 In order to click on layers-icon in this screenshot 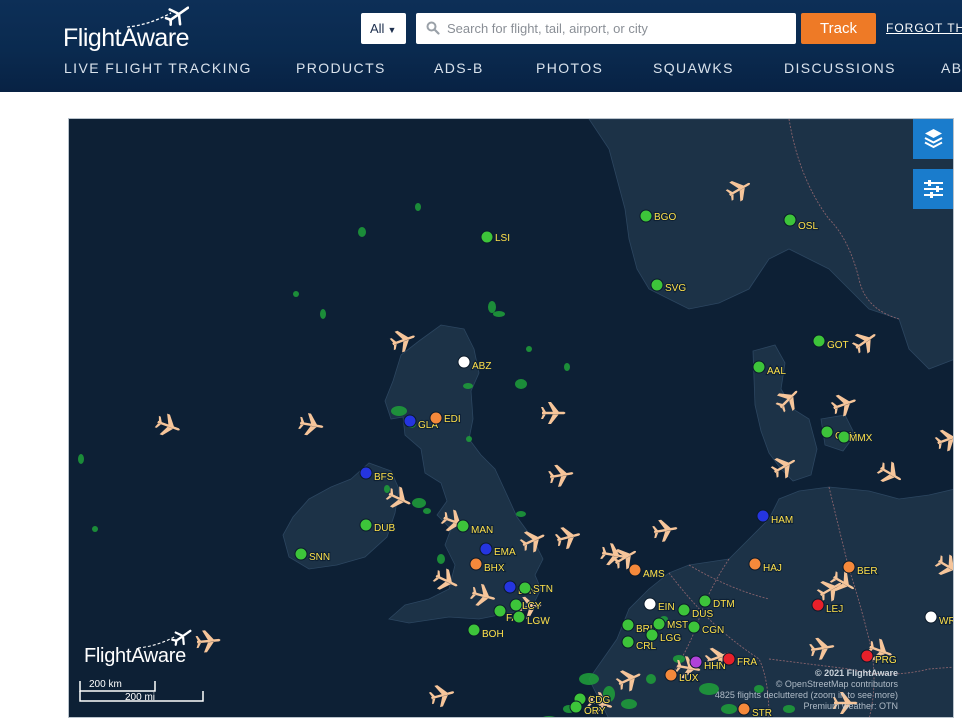, I will do `click(933, 139)`.